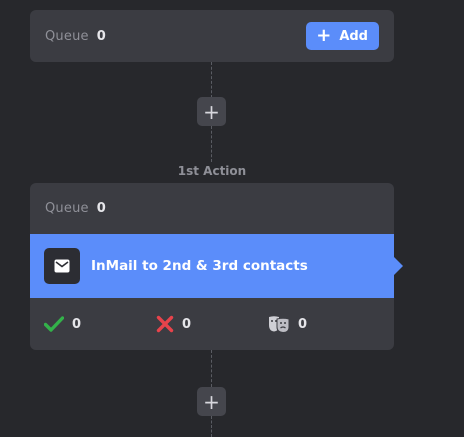 Image resolution: width=464 pixels, height=437 pixels. What do you see at coordinates (212, 171) in the screenshot?
I see `step-label: 1st Action` at bounding box center [212, 171].